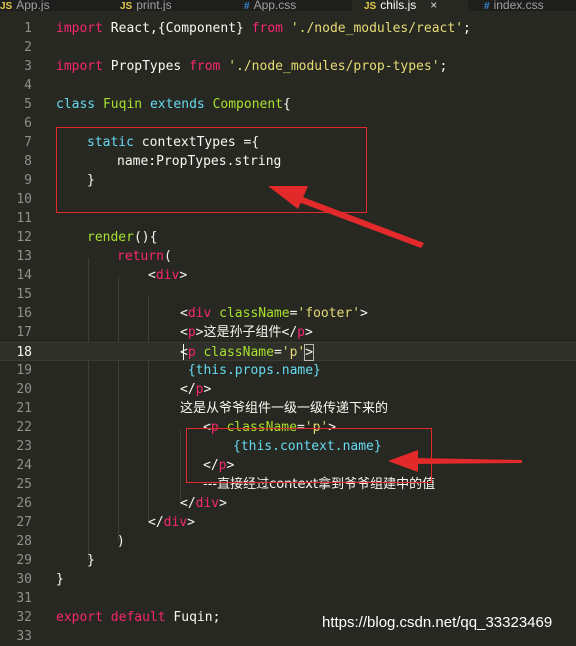 This screenshot has height=646, width=576. What do you see at coordinates (346, 217) in the screenshot?
I see `annotation-arrow-upper` at bounding box center [346, 217].